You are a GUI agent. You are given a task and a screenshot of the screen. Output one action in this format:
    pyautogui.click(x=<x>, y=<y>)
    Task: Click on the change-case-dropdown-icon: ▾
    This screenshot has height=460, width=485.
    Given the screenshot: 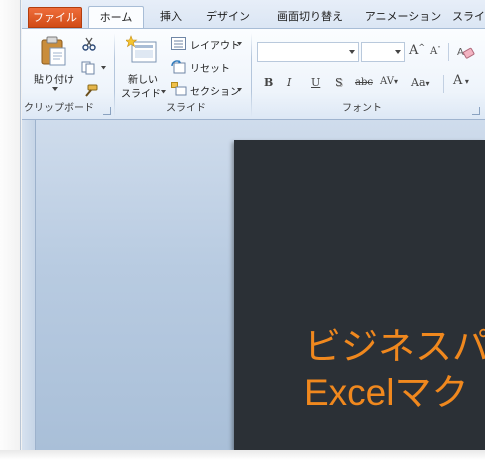 What is the action you would take?
    pyautogui.click(x=428, y=83)
    